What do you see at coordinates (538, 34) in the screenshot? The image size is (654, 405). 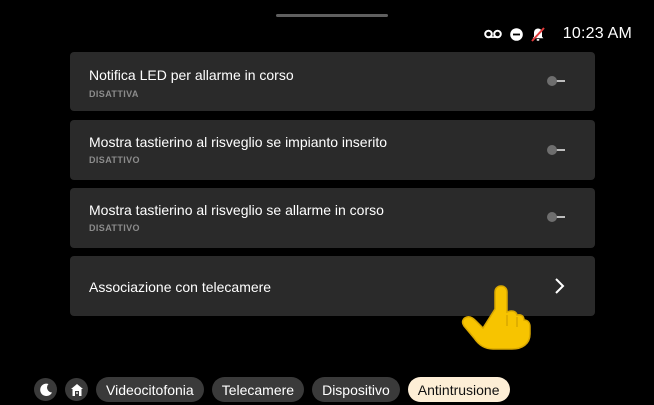 I see `notifications-off-icon` at bounding box center [538, 34].